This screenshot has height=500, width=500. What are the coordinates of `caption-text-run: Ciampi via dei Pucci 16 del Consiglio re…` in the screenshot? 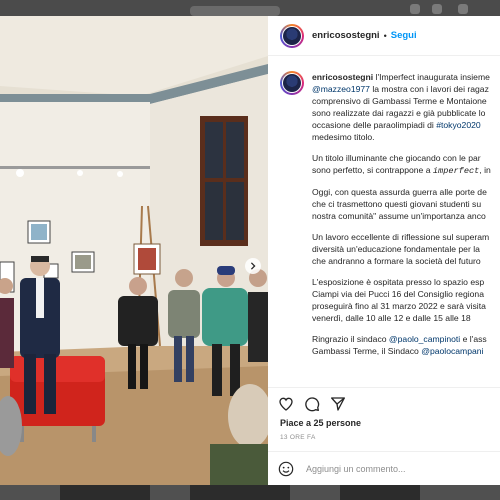 It's located at (398, 294).